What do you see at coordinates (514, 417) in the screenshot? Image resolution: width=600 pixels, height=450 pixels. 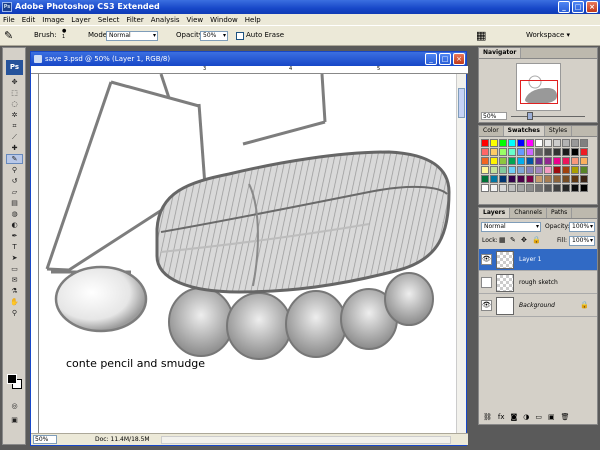 I see `mask-icon: ◙` at bounding box center [514, 417].